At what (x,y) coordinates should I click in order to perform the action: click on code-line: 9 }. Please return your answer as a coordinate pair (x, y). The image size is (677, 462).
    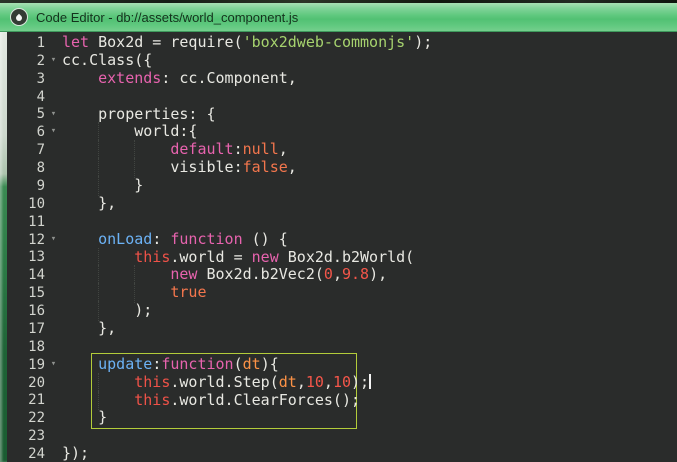
    Looking at the image, I should click on (342, 186).